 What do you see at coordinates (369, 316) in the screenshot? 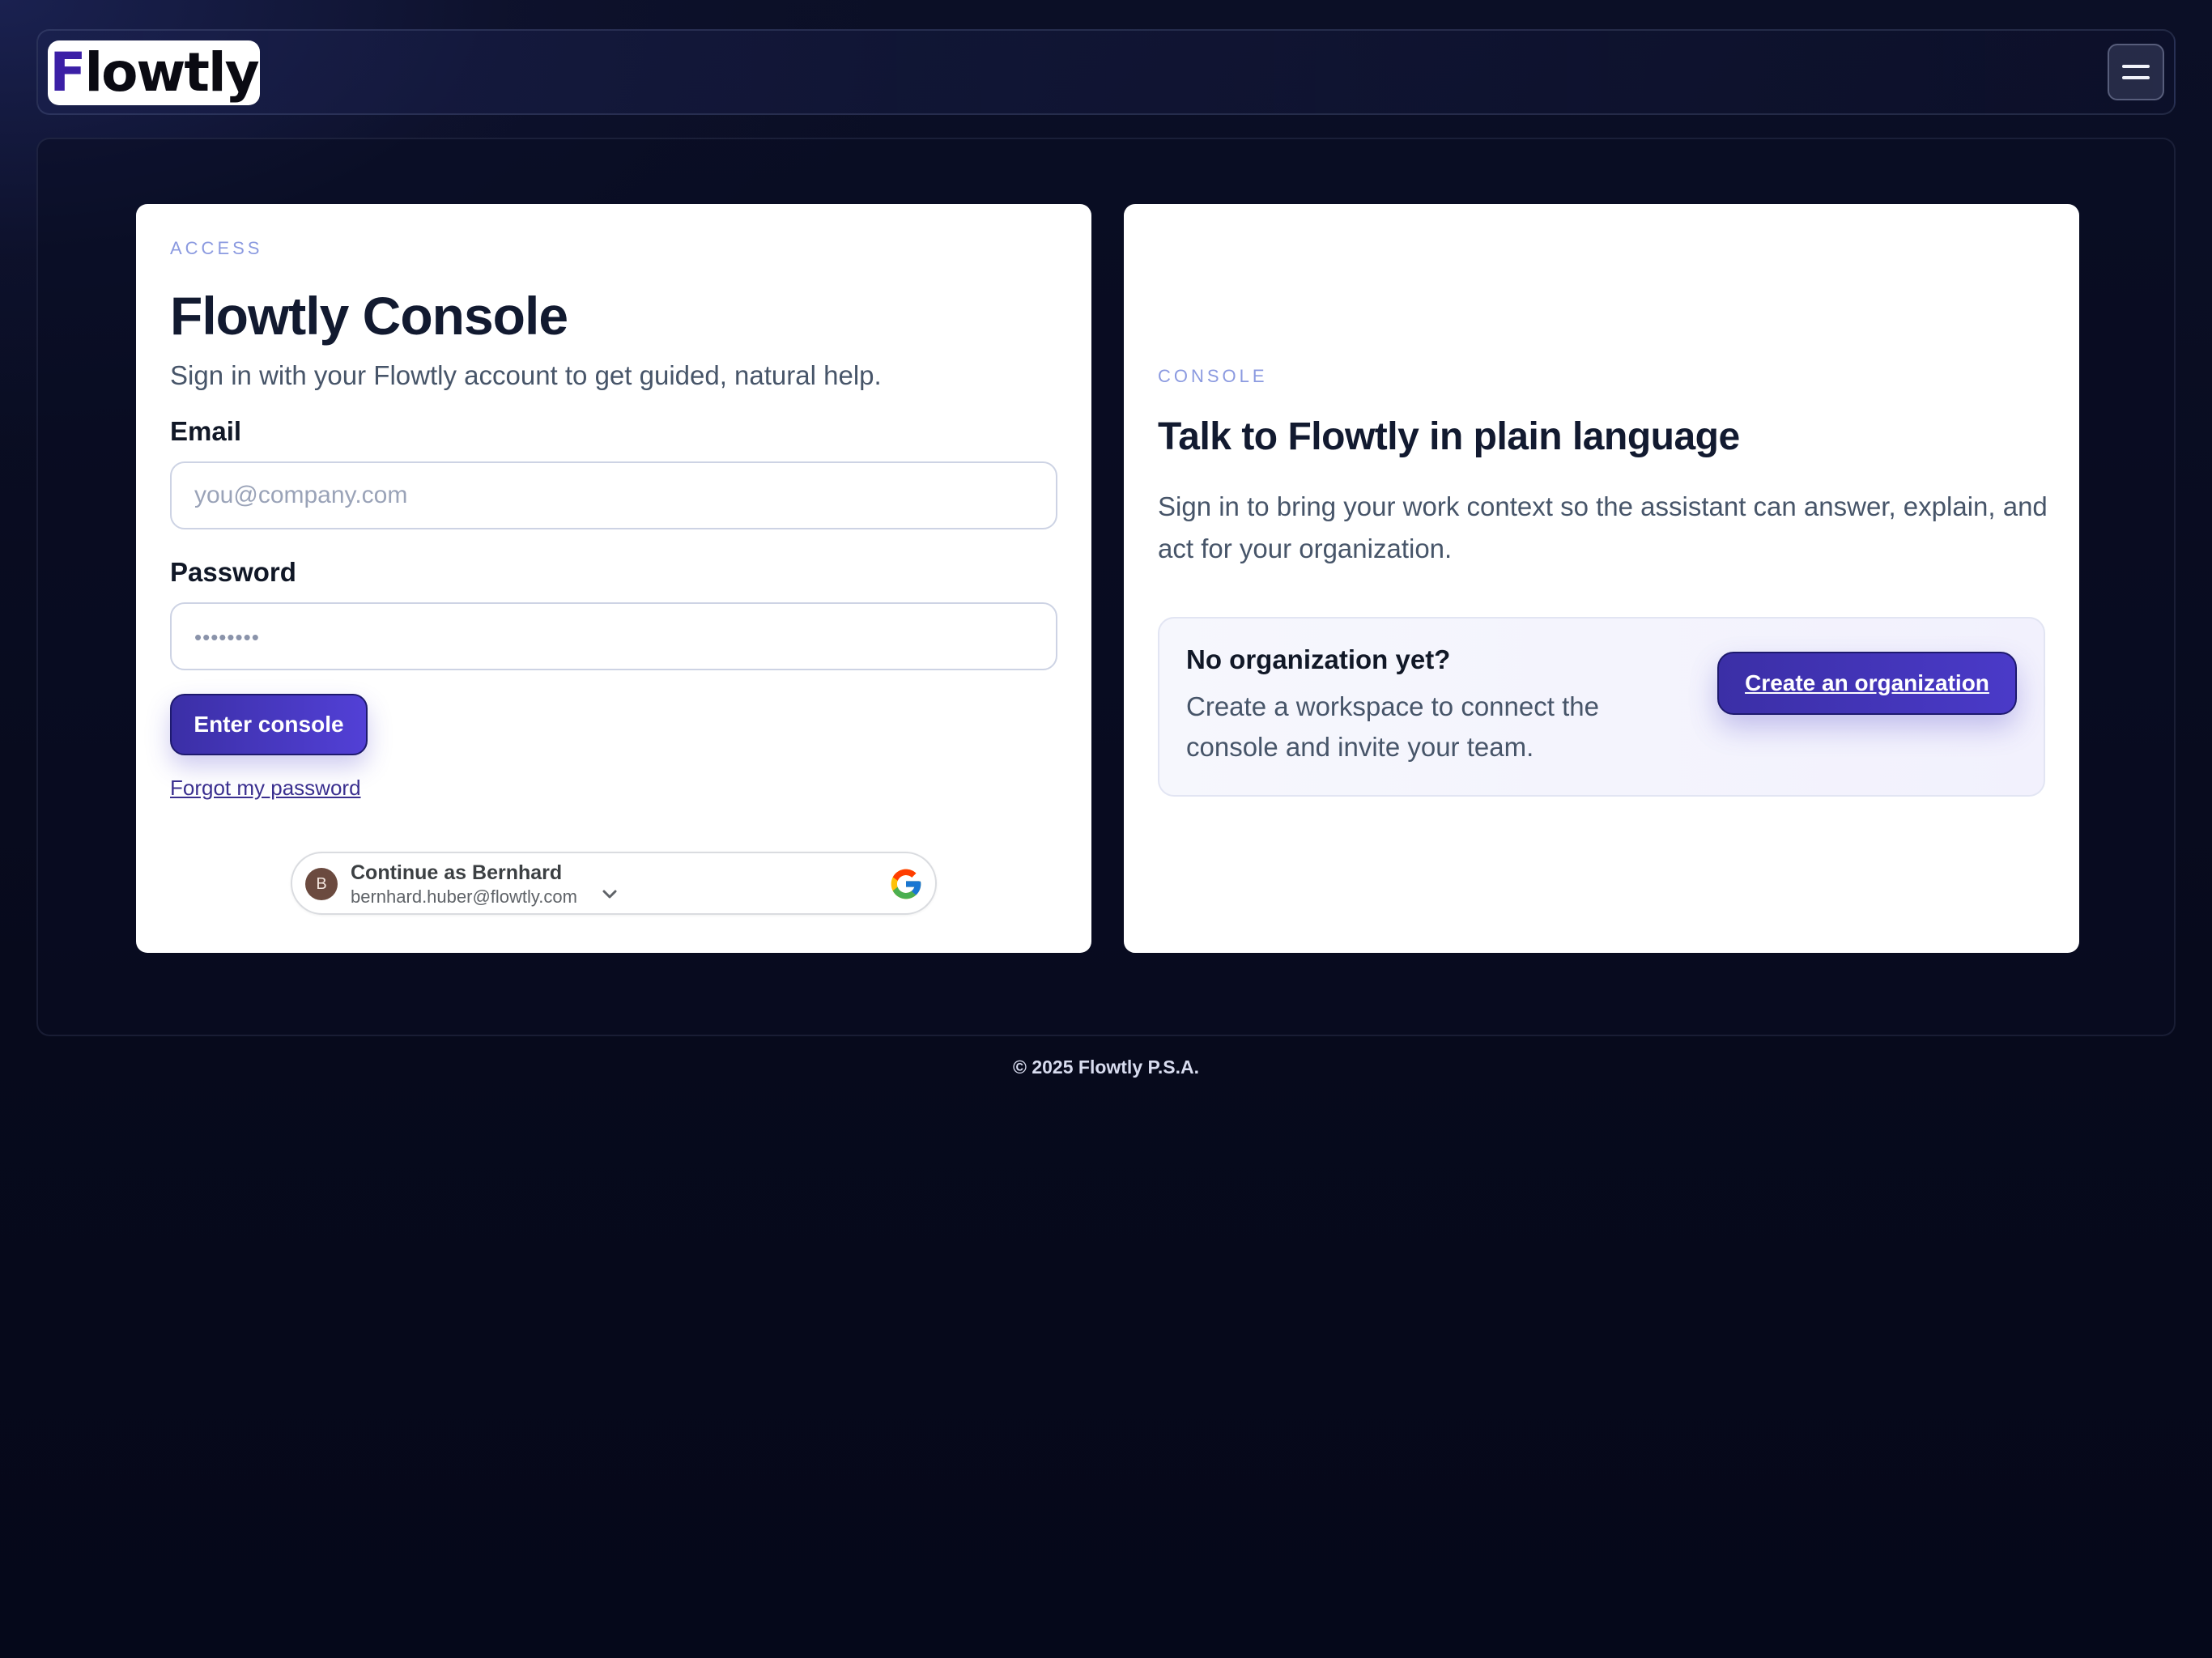
I see `page-title: Flowtly Console` at bounding box center [369, 316].